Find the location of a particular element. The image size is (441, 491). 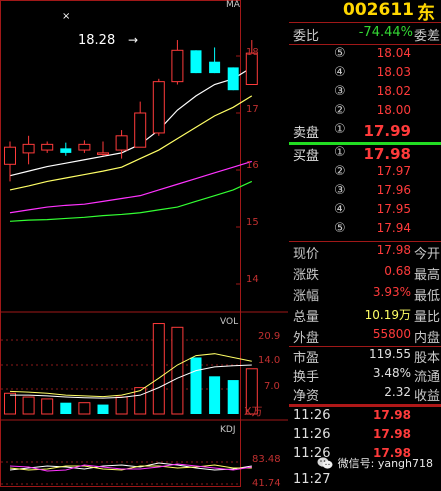

peak-arrow-icon: → is located at coordinates (133, 40).